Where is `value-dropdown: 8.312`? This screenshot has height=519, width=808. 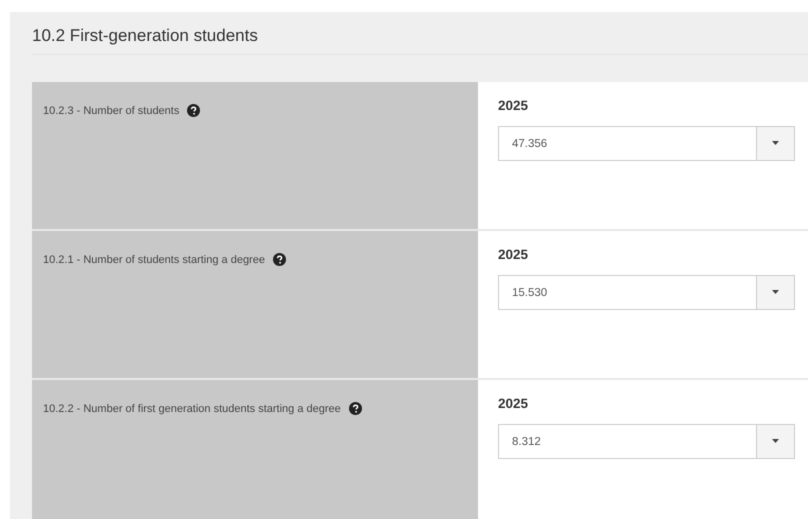
value-dropdown: 8.312 is located at coordinates (646, 441).